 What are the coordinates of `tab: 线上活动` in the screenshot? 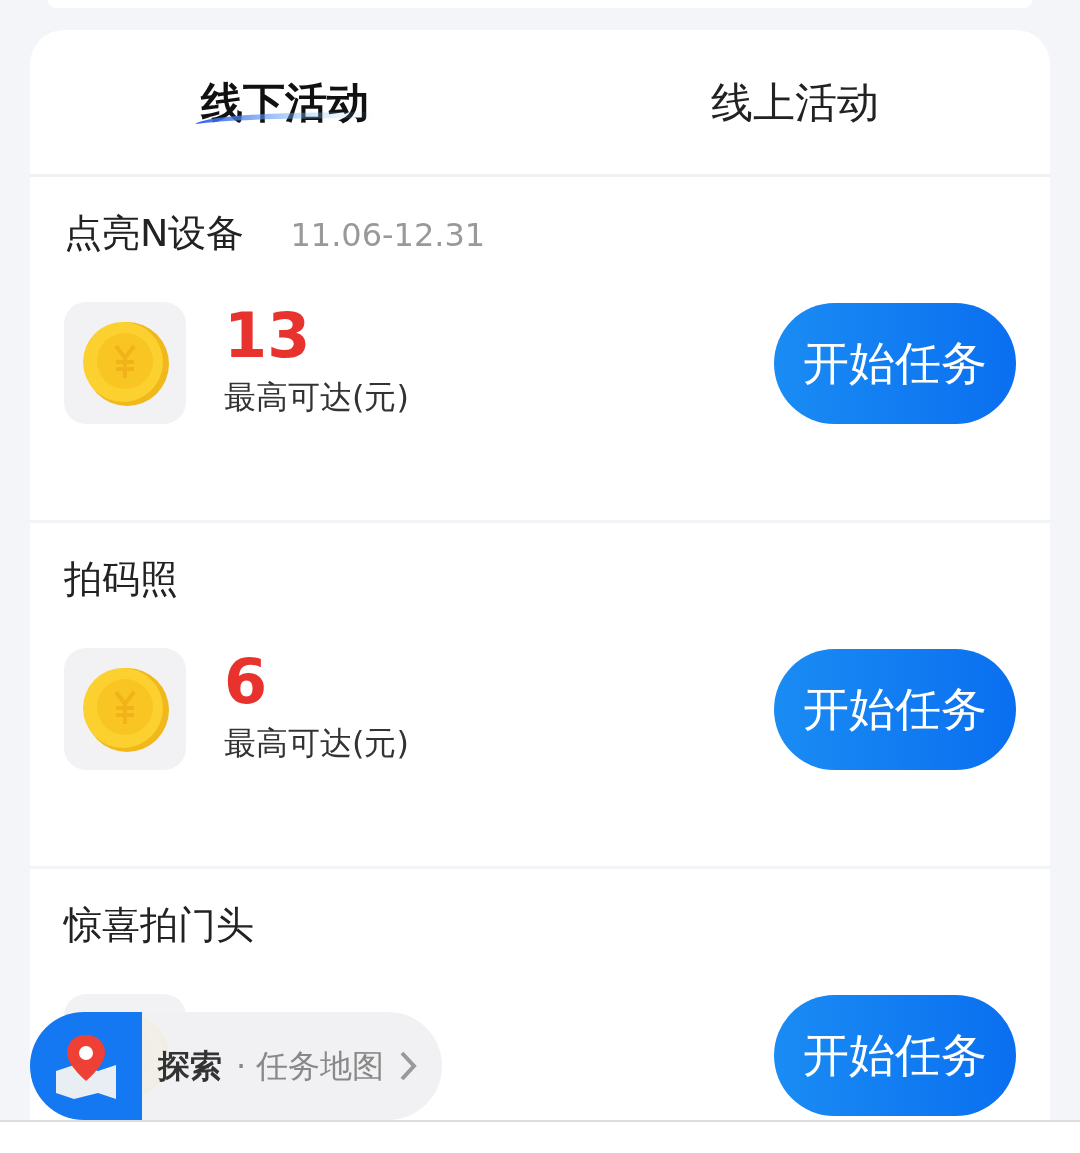 It's located at (795, 102).